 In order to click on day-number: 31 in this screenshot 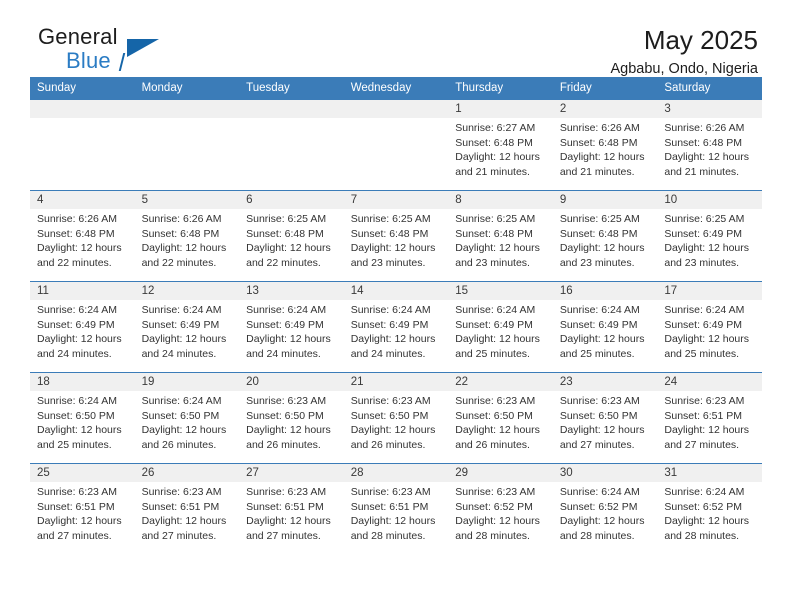, I will do `click(709, 473)`.